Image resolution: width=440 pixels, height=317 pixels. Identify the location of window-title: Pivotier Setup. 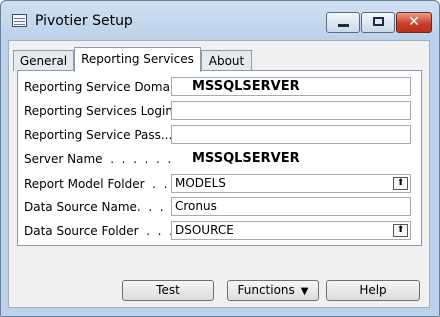
(84, 21).